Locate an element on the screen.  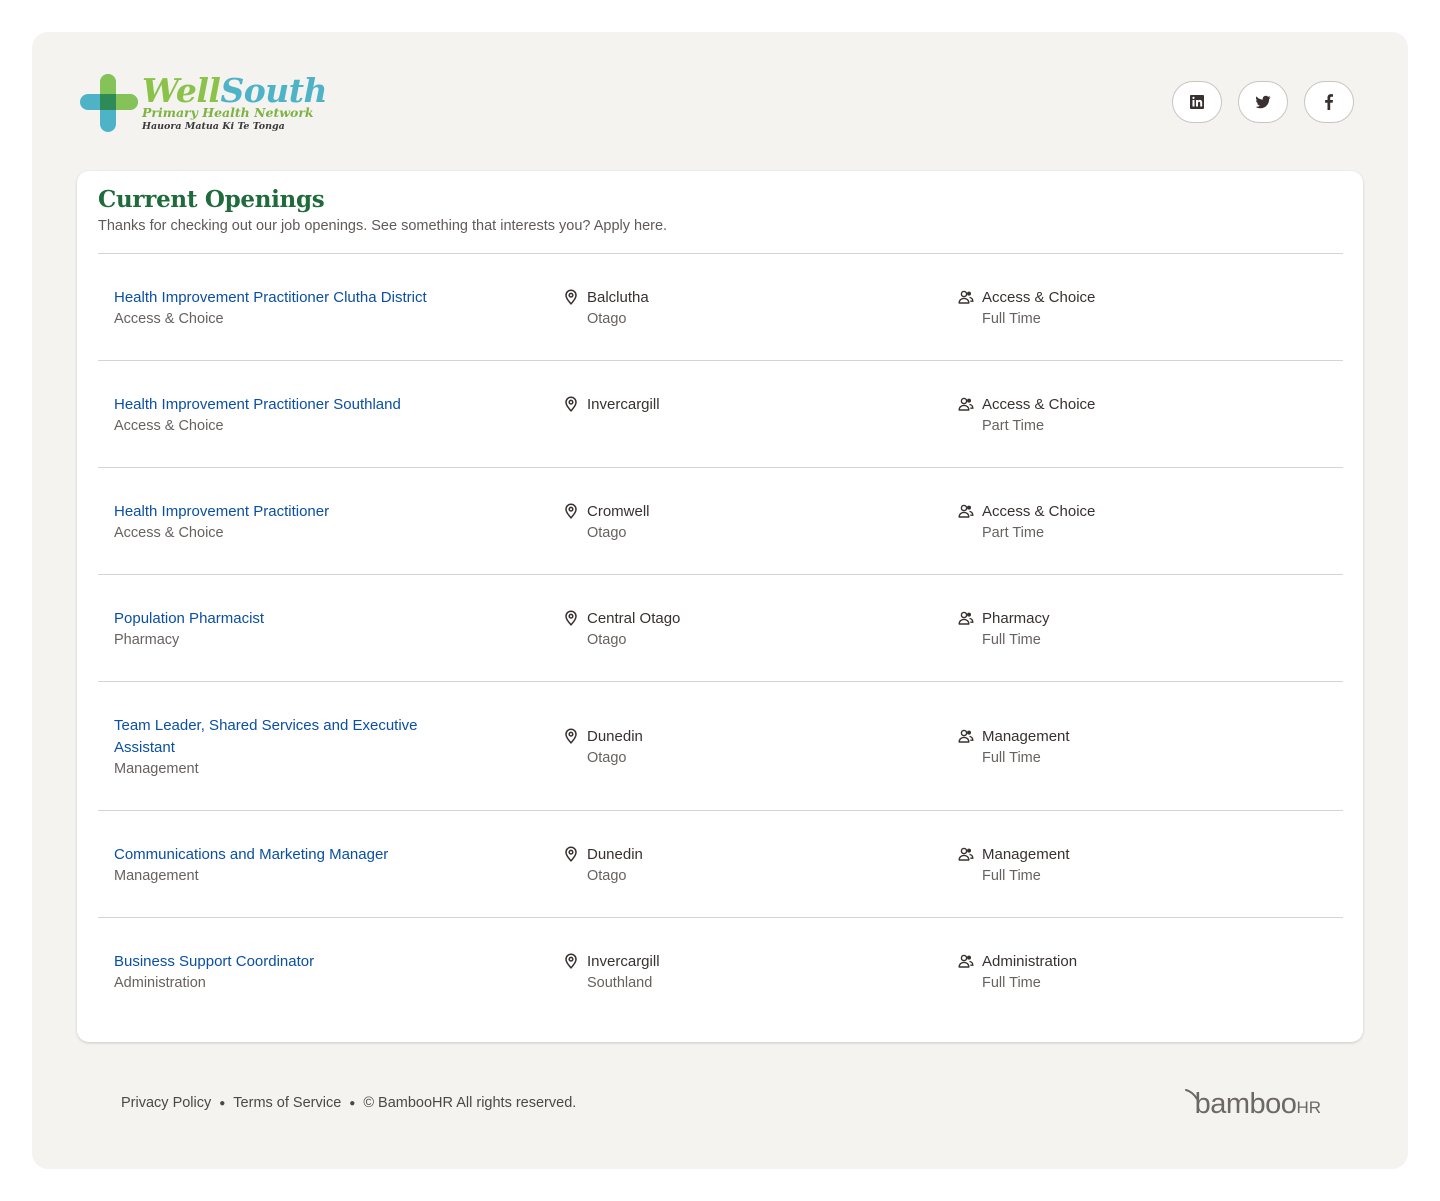
job-location: Invercargill Southland is located at coordinates (611, 972).